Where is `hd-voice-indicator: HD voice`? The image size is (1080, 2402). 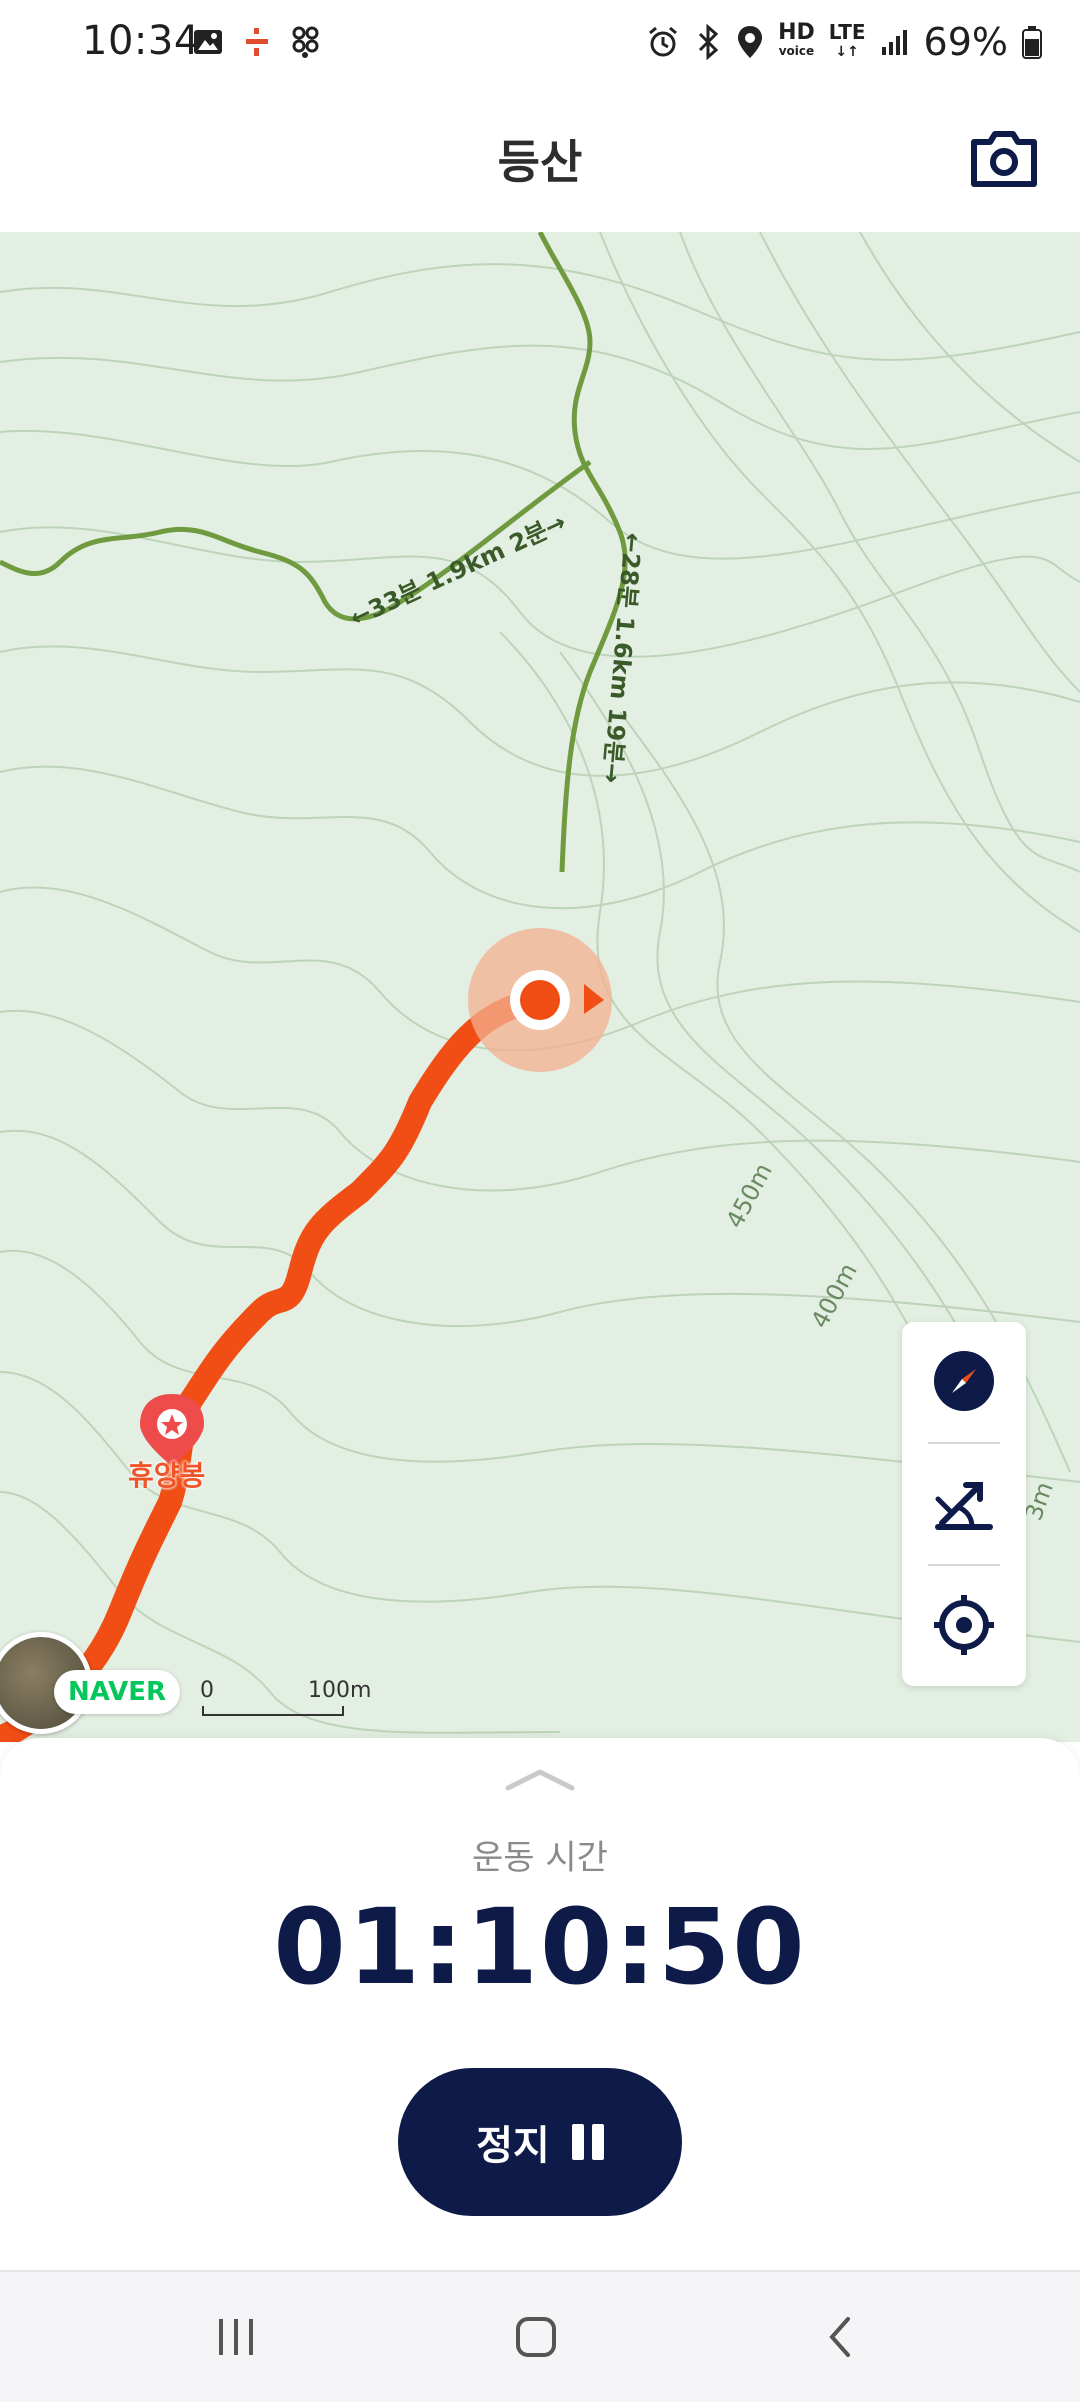 hd-voice-indicator: HD voice is located at coordinates (796, 40).